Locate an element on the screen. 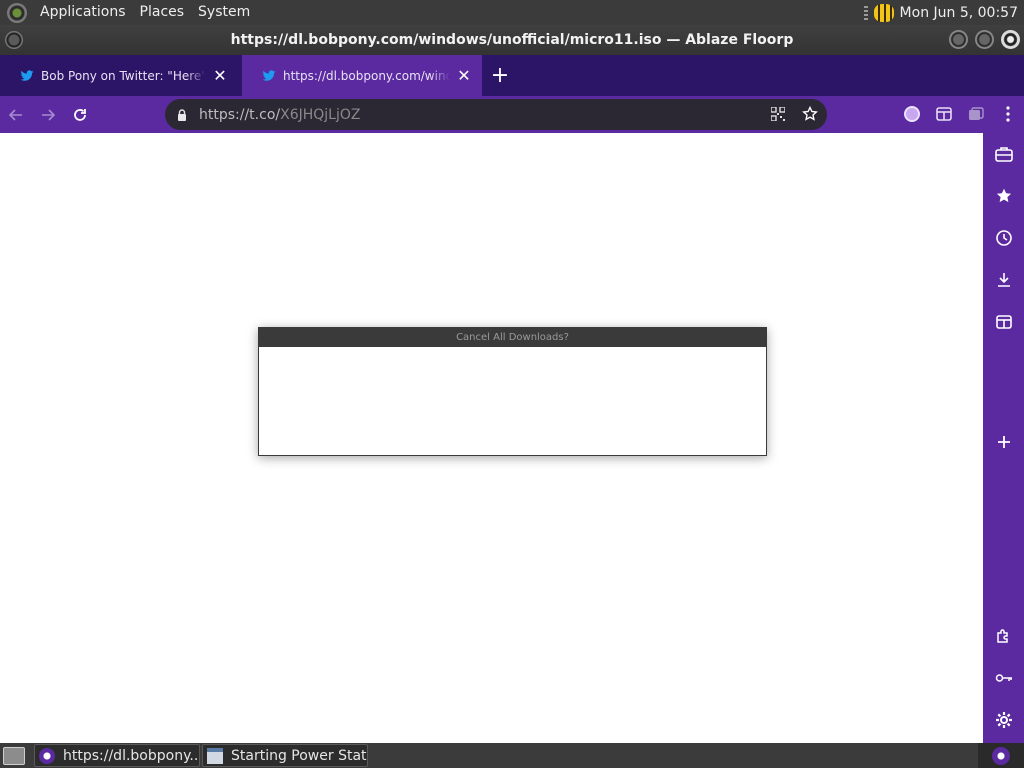  nav-right-toolbar is located at coordinates (960, 114).